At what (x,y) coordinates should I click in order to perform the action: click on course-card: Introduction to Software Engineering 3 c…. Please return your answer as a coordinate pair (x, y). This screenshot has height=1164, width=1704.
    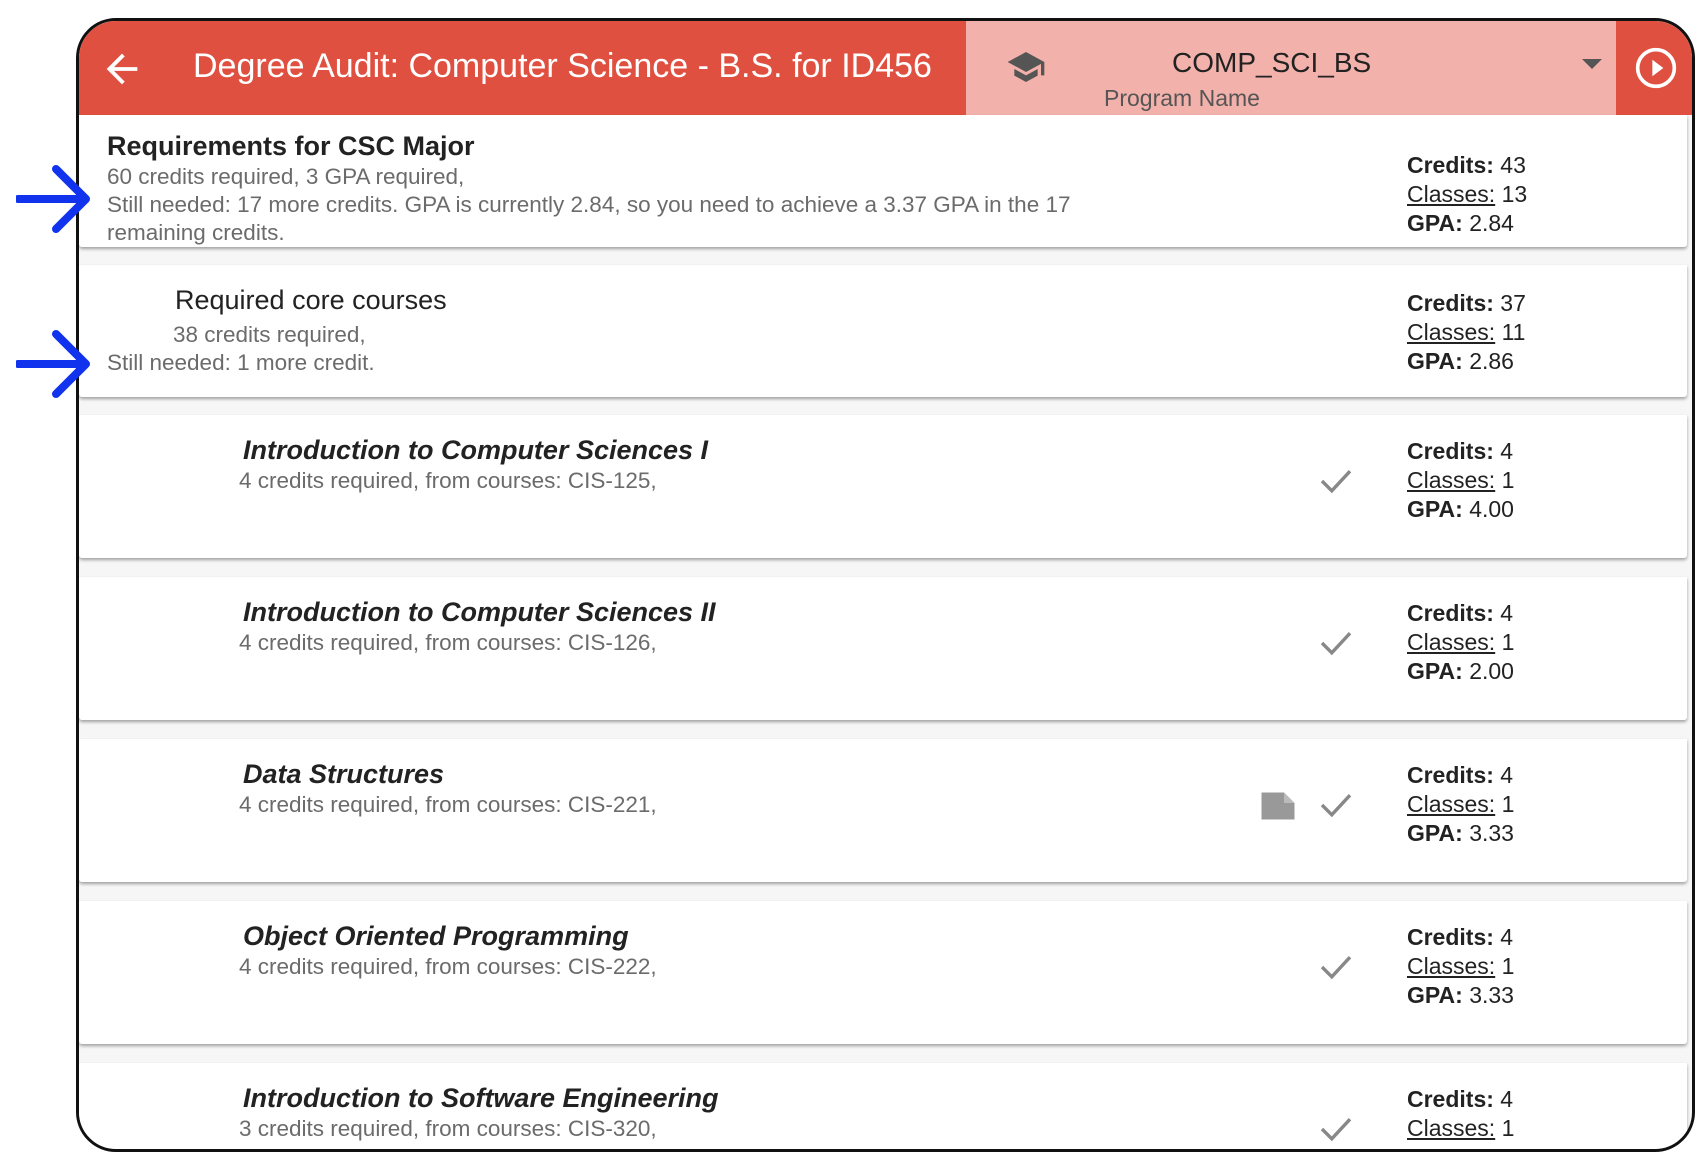
    Looking at the image, I should click on (883, 1106).